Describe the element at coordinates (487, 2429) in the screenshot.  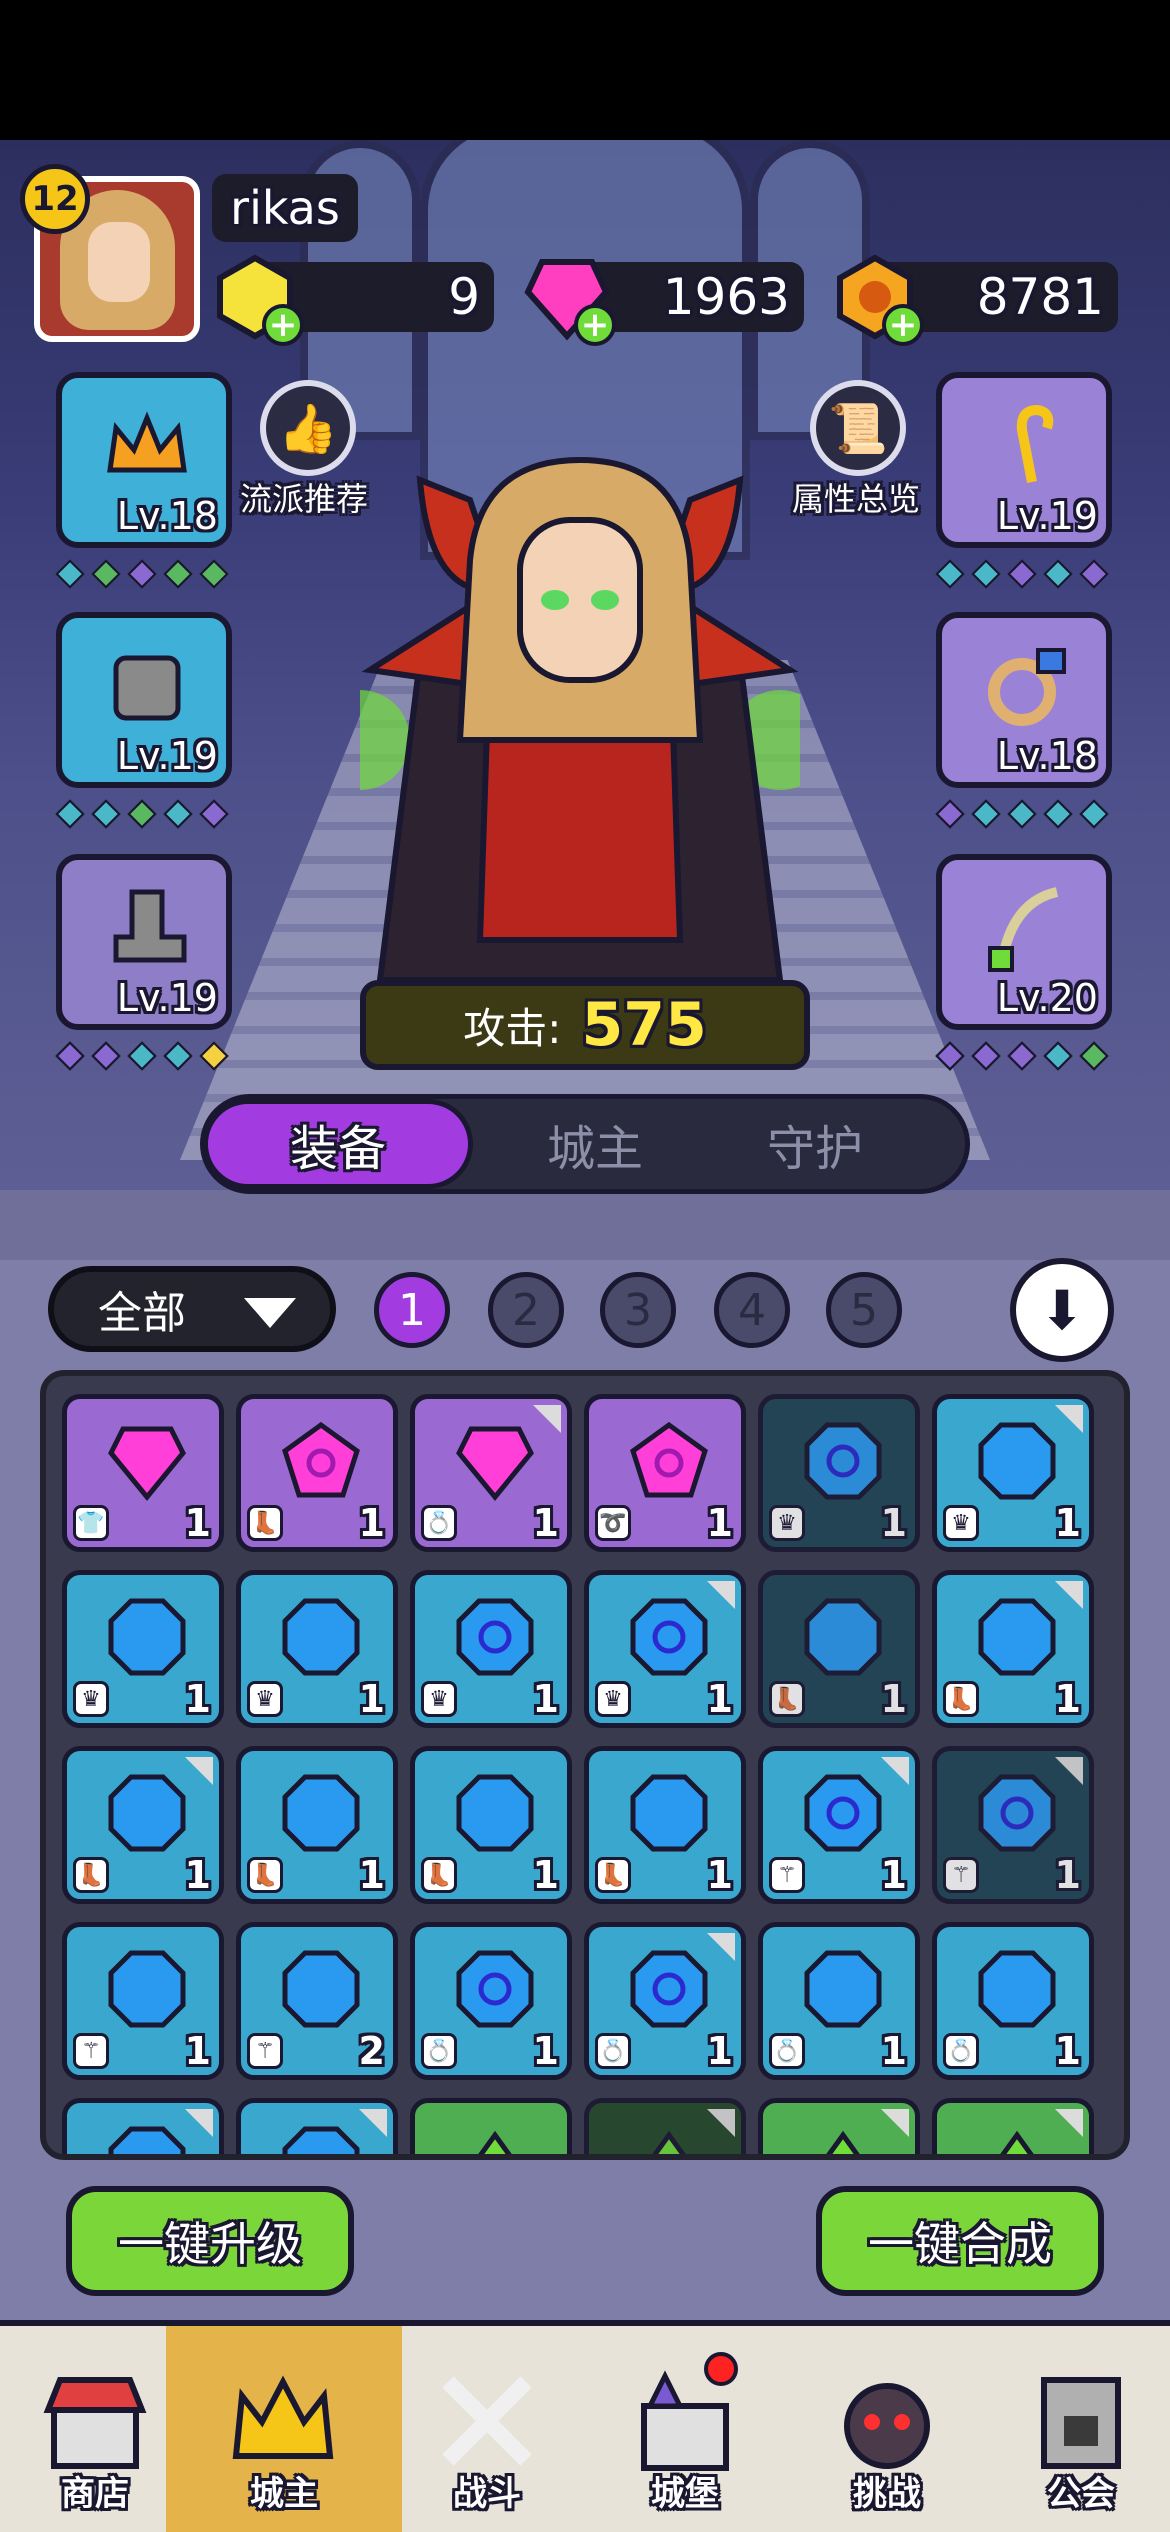
I see `nav-item-battle: 战斗` at that location.